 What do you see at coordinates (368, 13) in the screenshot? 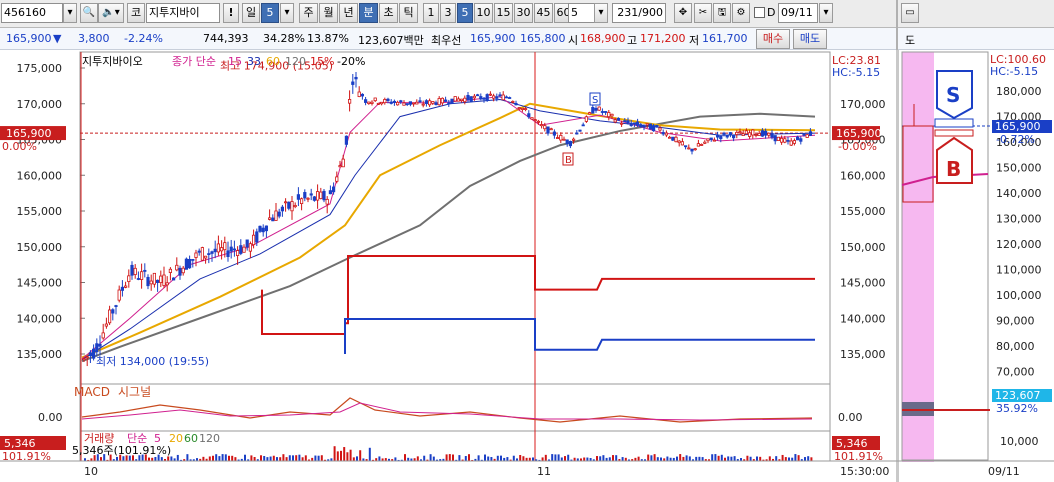
I see `tf-button-3: 분` at bounding box center [368, 13].